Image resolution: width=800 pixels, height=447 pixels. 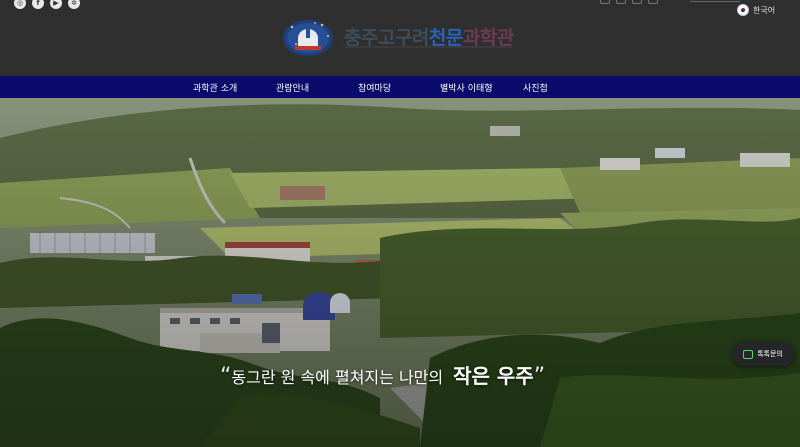 What do you see at coordinates (715, 1) in the screenshot?
I see `divider` at bounding box center [715, 1].